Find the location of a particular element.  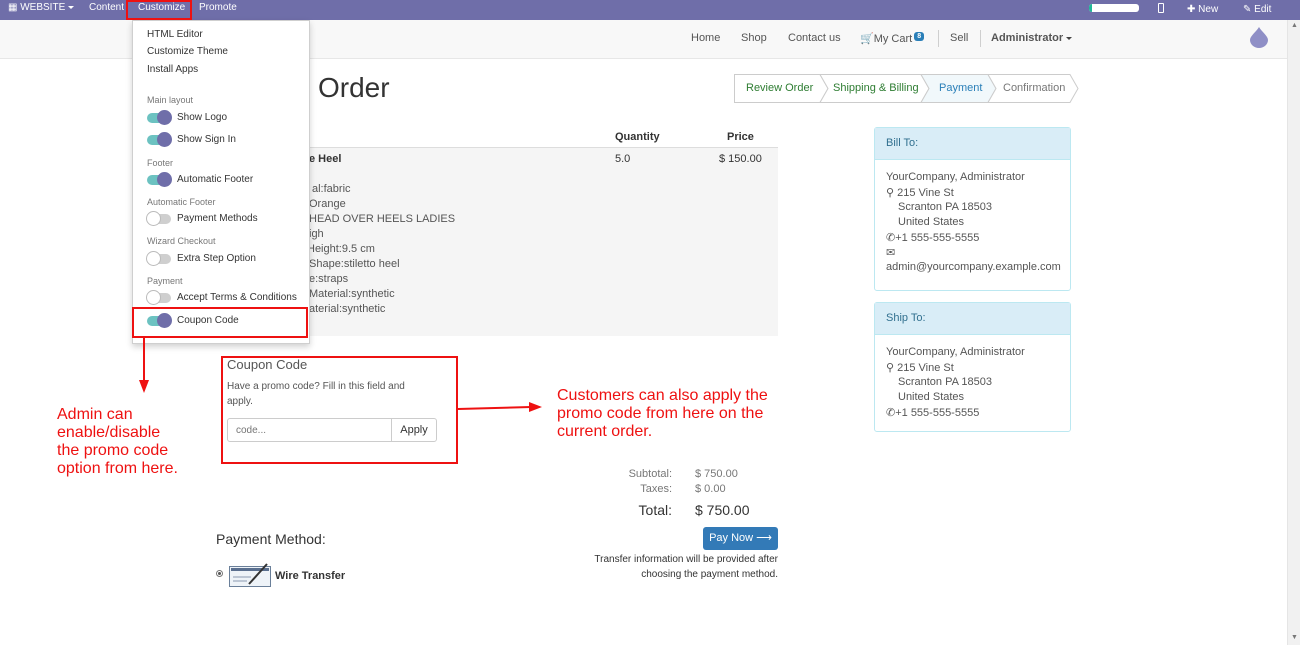

annotation-arrows is located at coordinates (340, 375).